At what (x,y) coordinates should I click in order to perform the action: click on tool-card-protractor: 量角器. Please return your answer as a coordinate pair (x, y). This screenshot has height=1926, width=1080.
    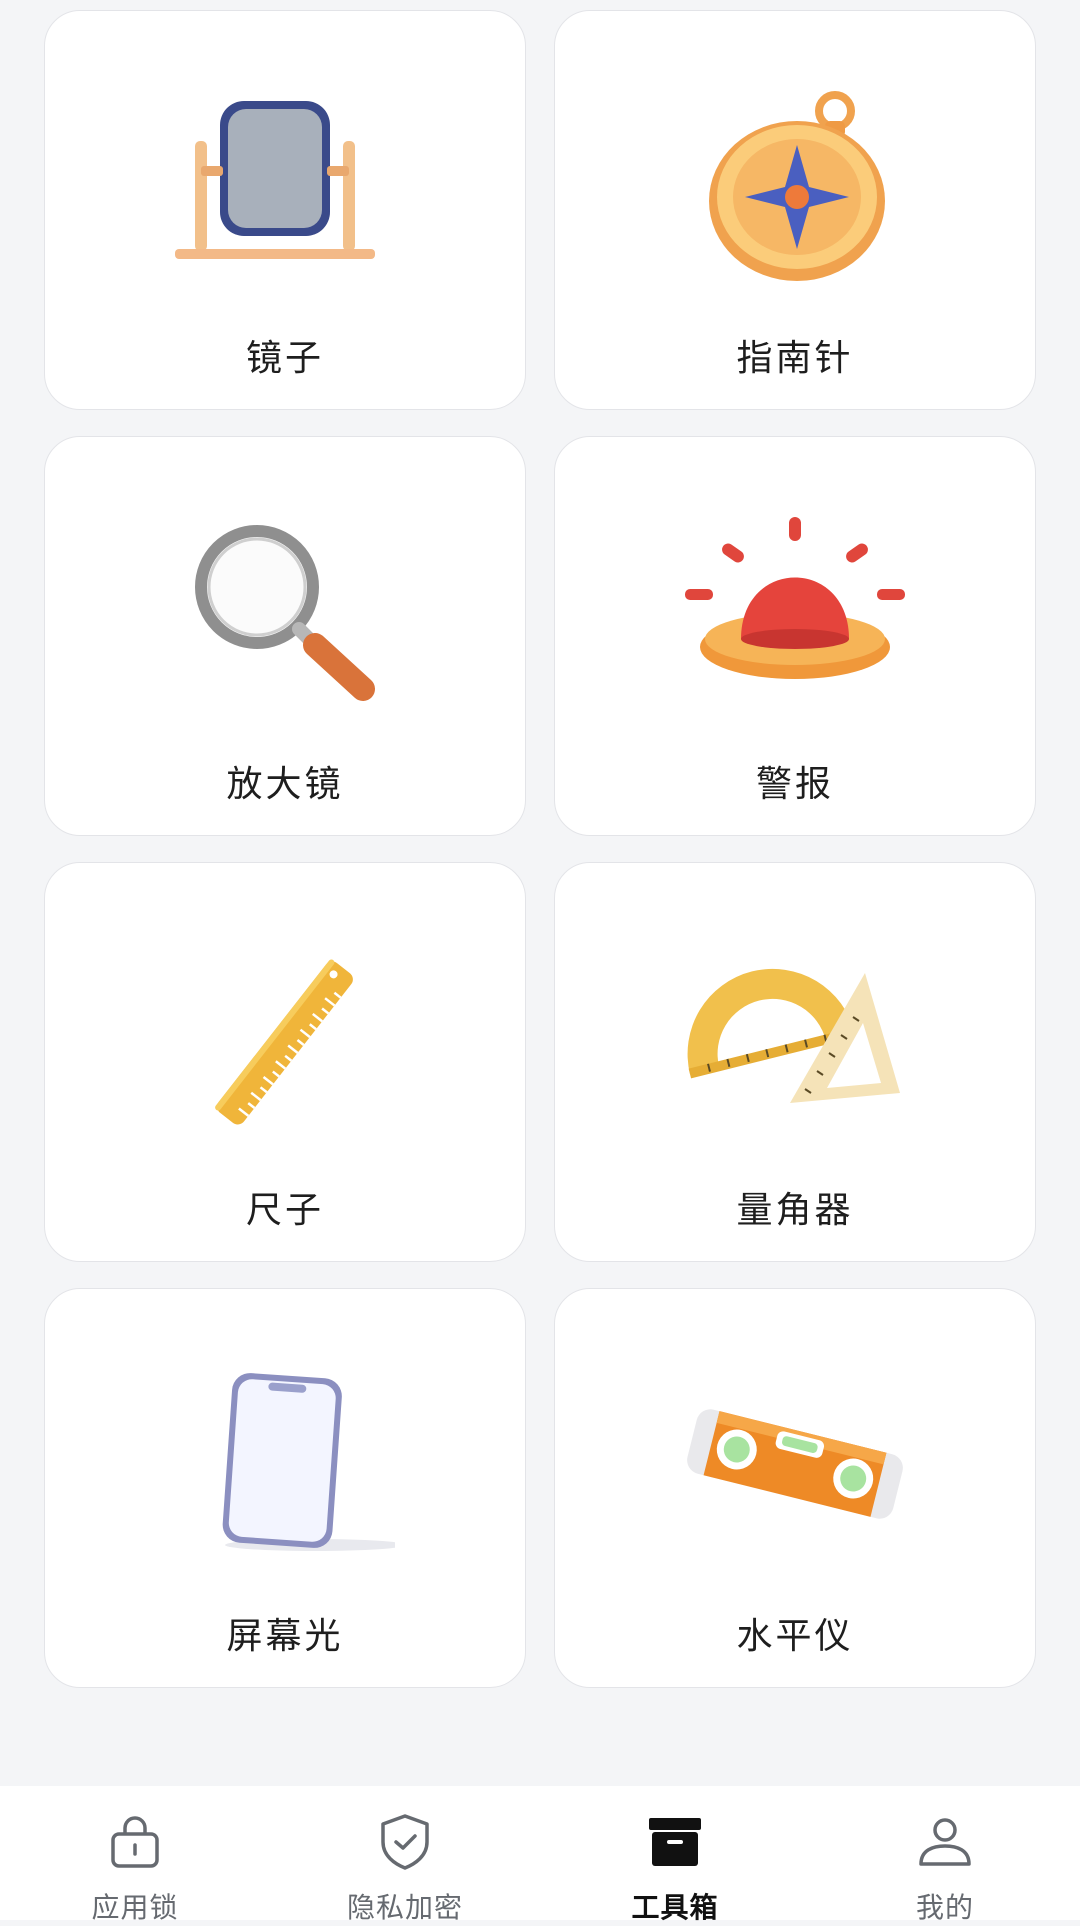
    Looking at the image, I should click on (795, 1062).